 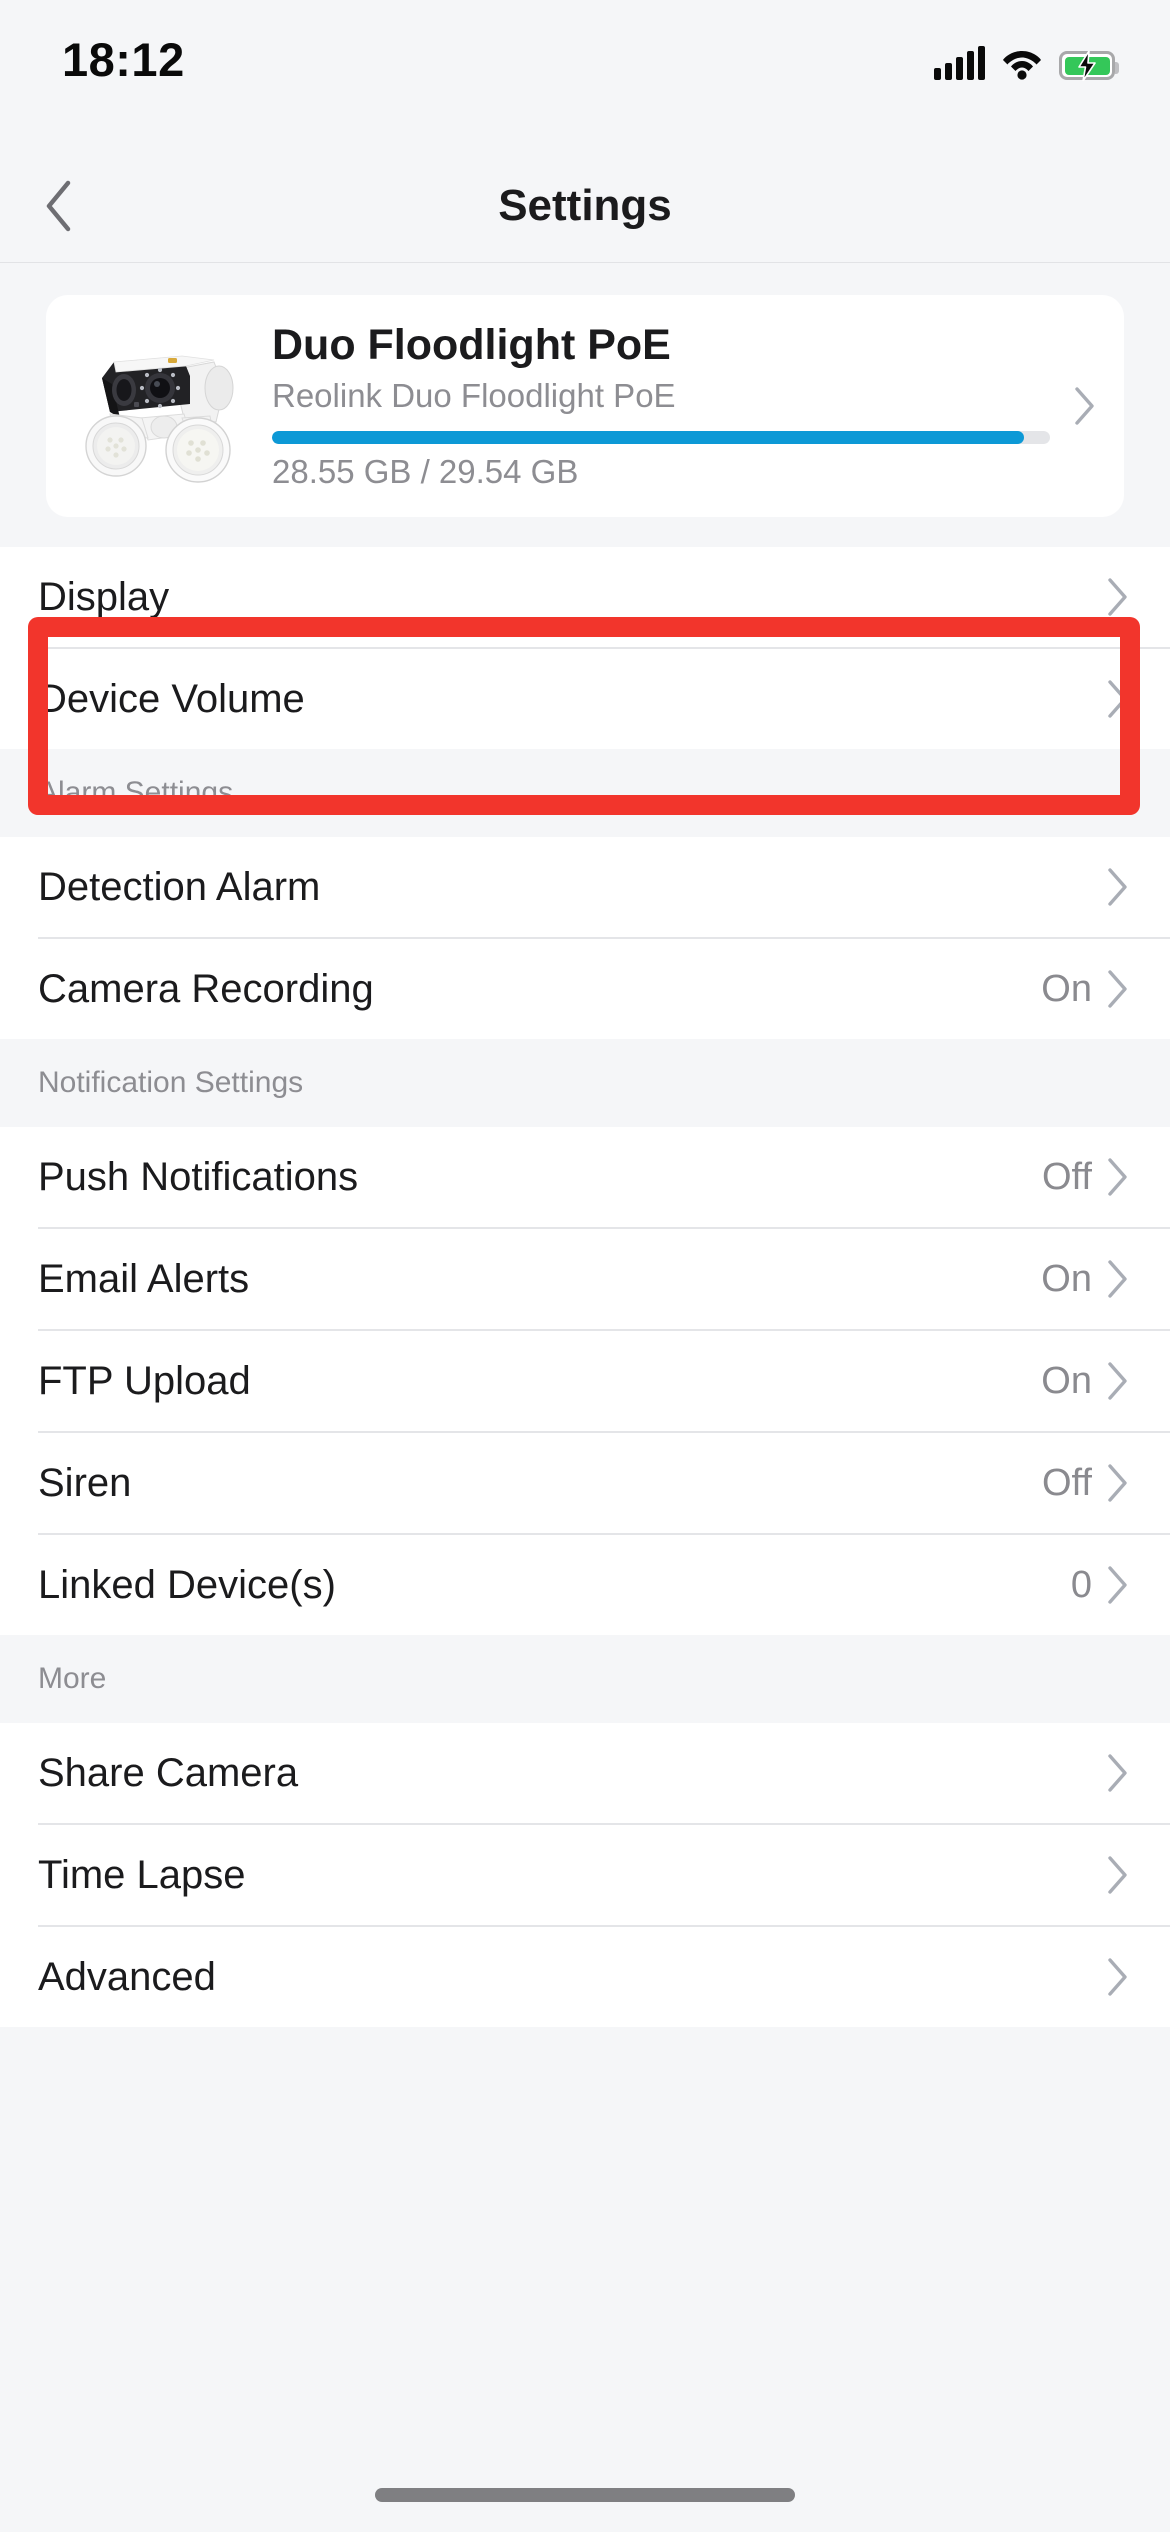 I want to click on navigation-bar: Settings, so click(x=585, y=206).